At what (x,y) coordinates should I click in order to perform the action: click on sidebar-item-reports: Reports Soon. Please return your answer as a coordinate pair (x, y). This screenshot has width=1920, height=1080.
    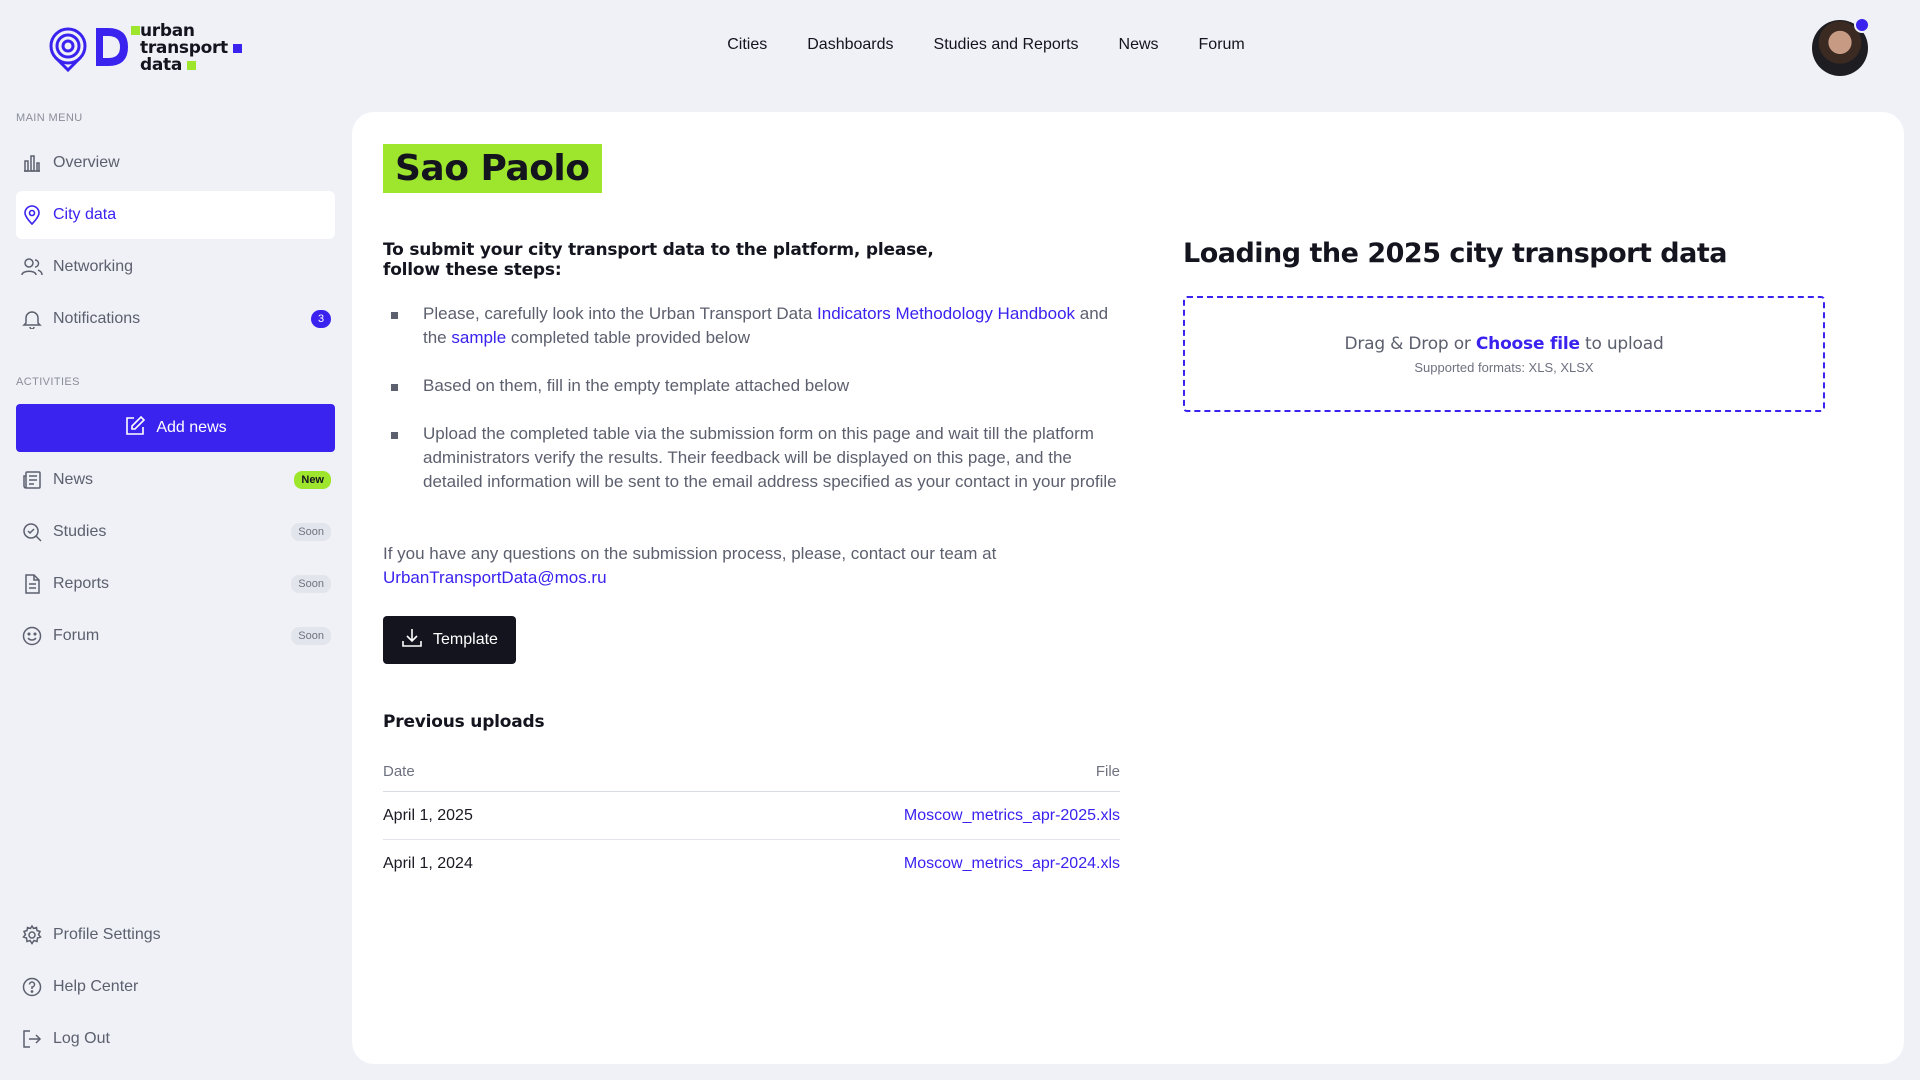
    Looking at the image, I should click on (175, 584).